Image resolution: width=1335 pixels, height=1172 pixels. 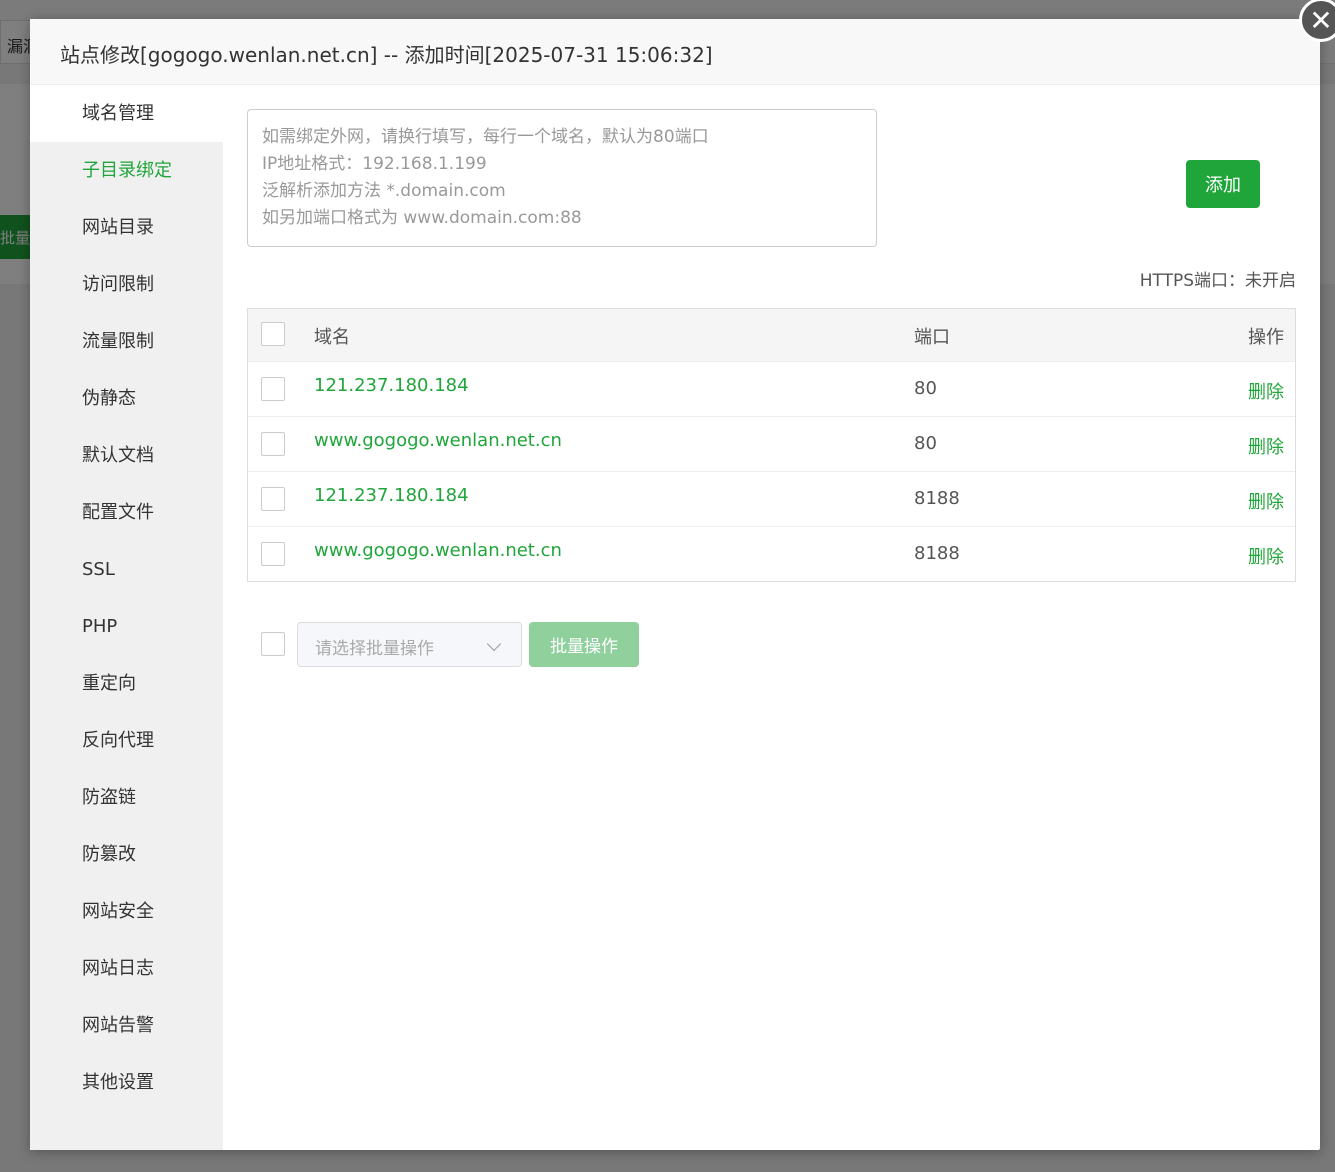 I want to click on sidebar-item-rewrite: 伪静态, so click(x=126, y=398).